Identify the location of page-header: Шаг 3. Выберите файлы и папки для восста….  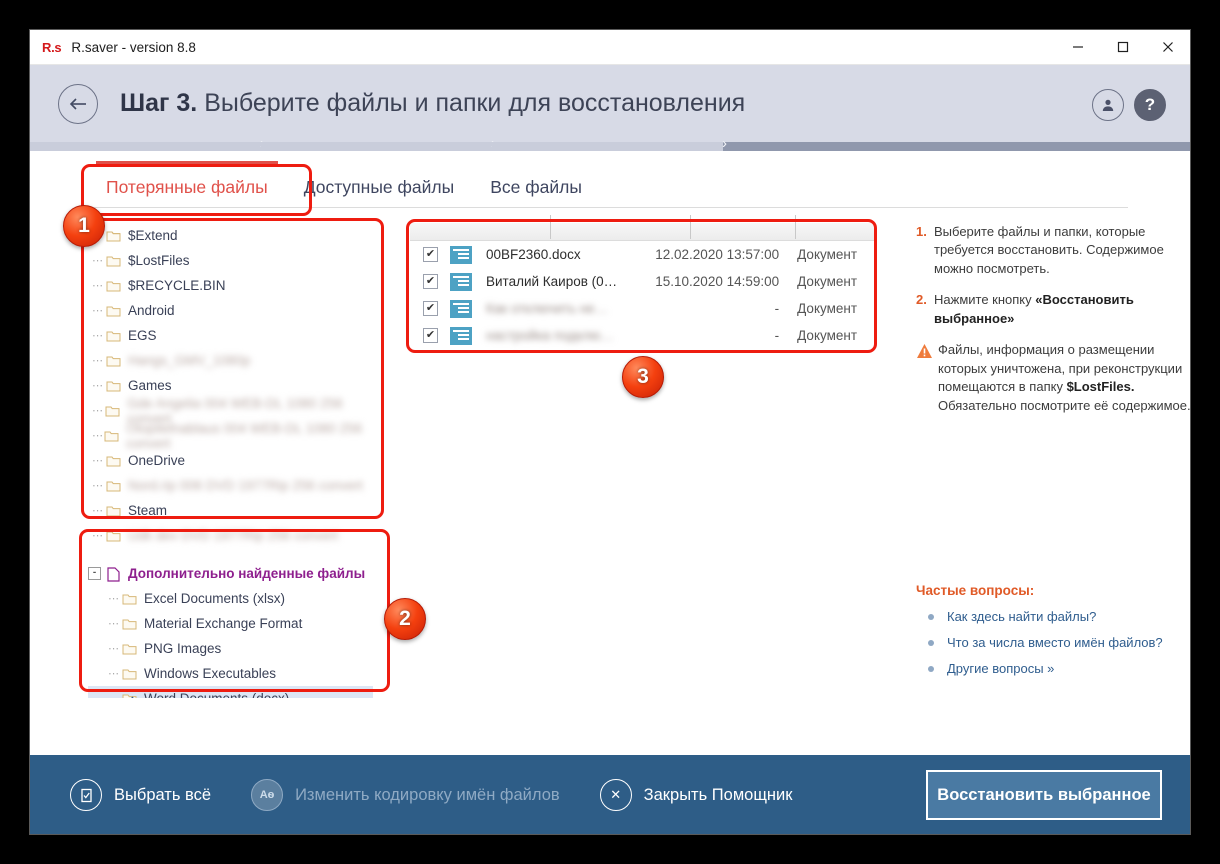
(610, 103).